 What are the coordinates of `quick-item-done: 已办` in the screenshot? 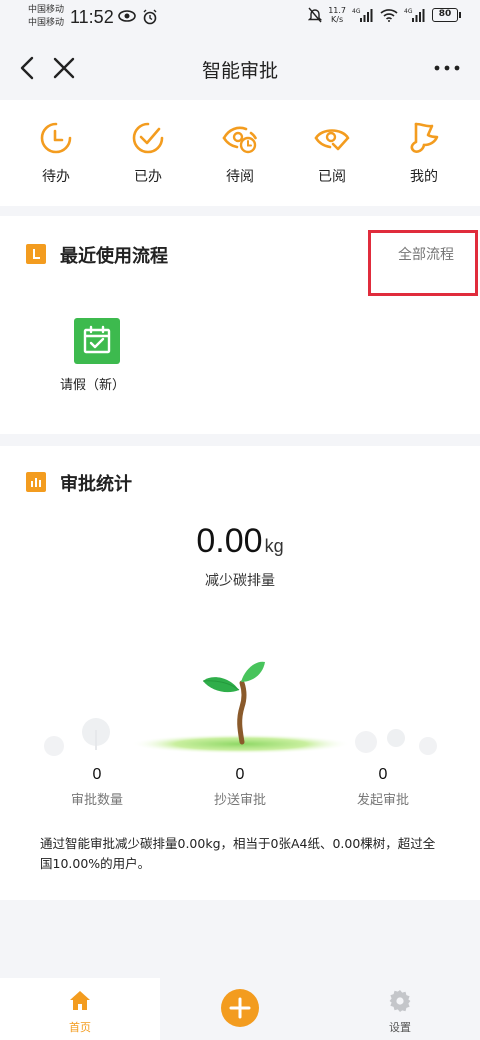 It's located at (148, 153).